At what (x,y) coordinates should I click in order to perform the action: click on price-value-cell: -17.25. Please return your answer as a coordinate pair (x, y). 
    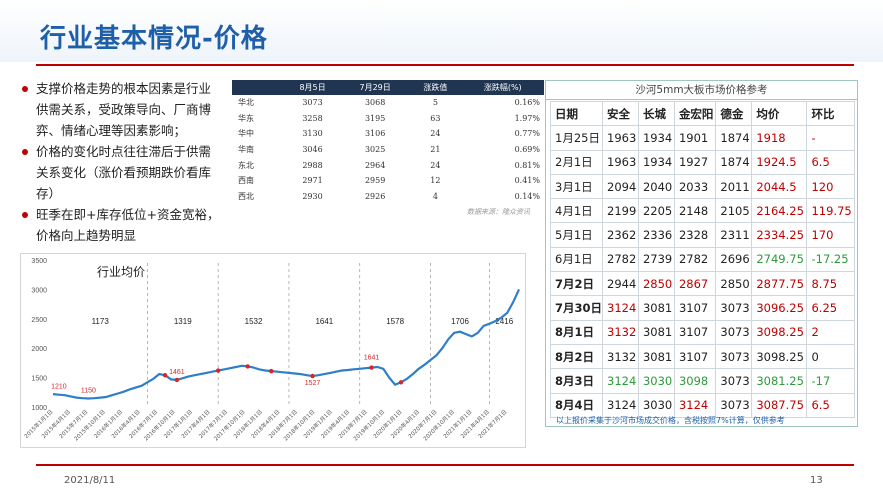
    Looking at the image, I should click on (830, 259).